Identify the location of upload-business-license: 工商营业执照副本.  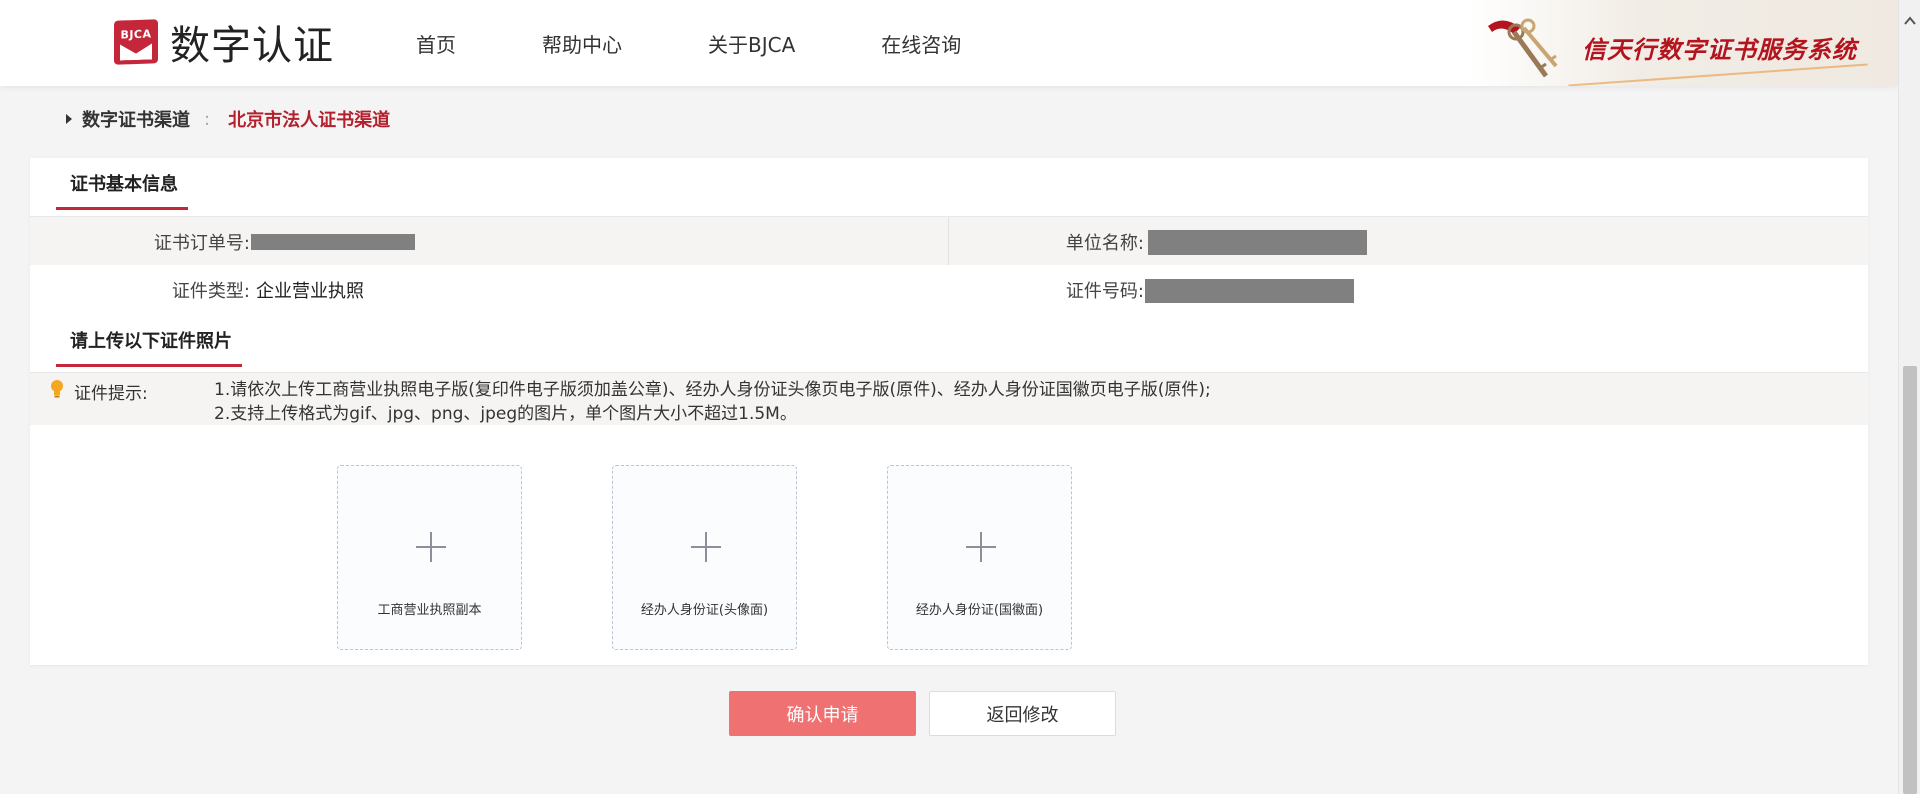
(429, 557).